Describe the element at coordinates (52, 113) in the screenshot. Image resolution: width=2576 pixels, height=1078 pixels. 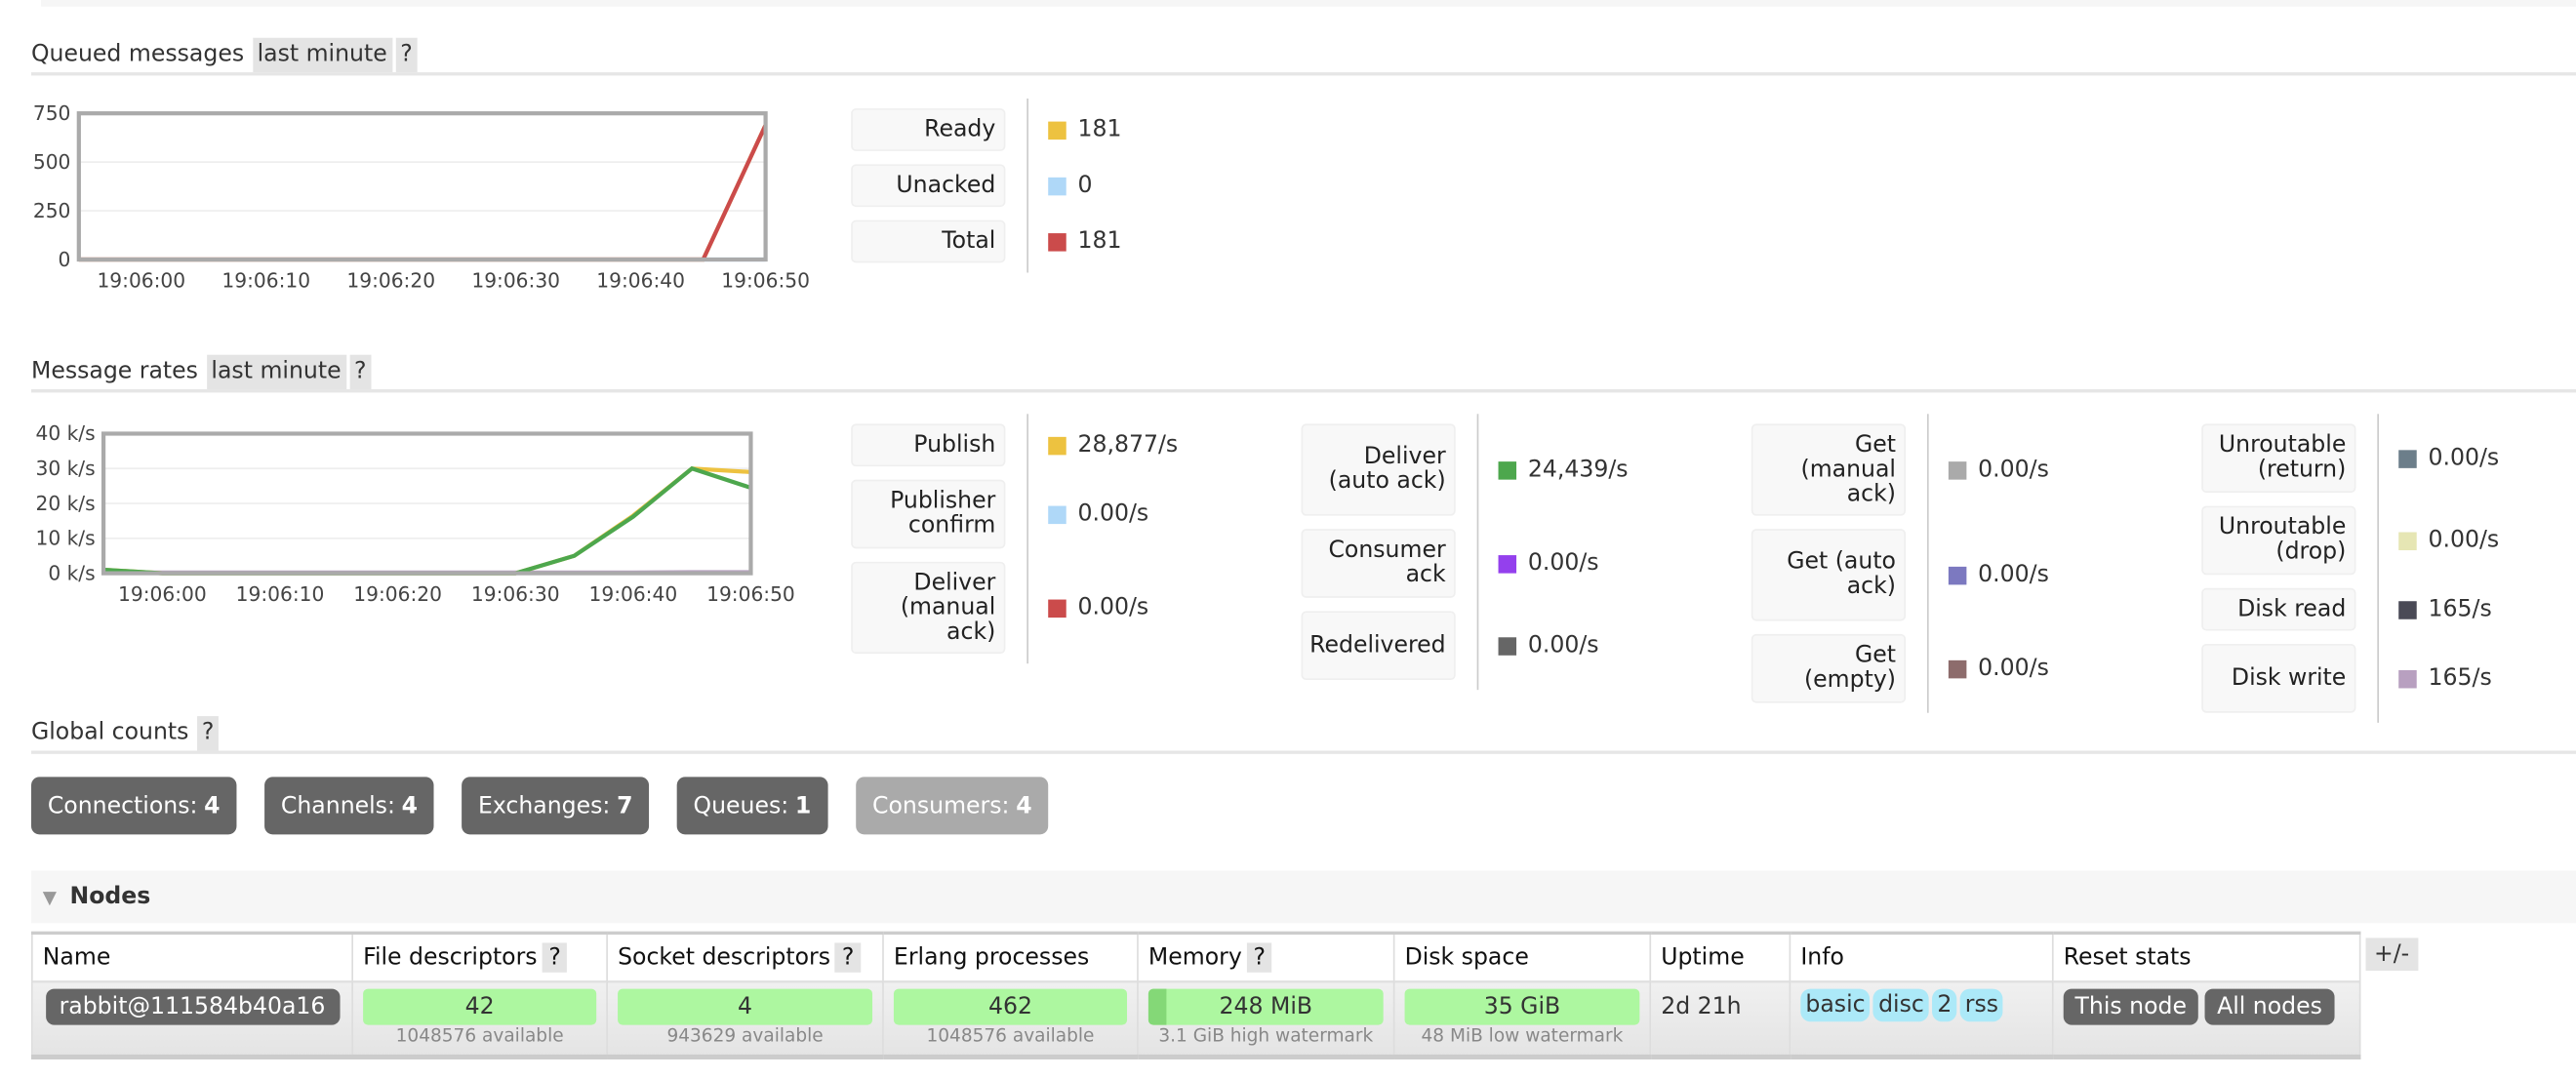
I see `y-tick-label: 750` at that location.